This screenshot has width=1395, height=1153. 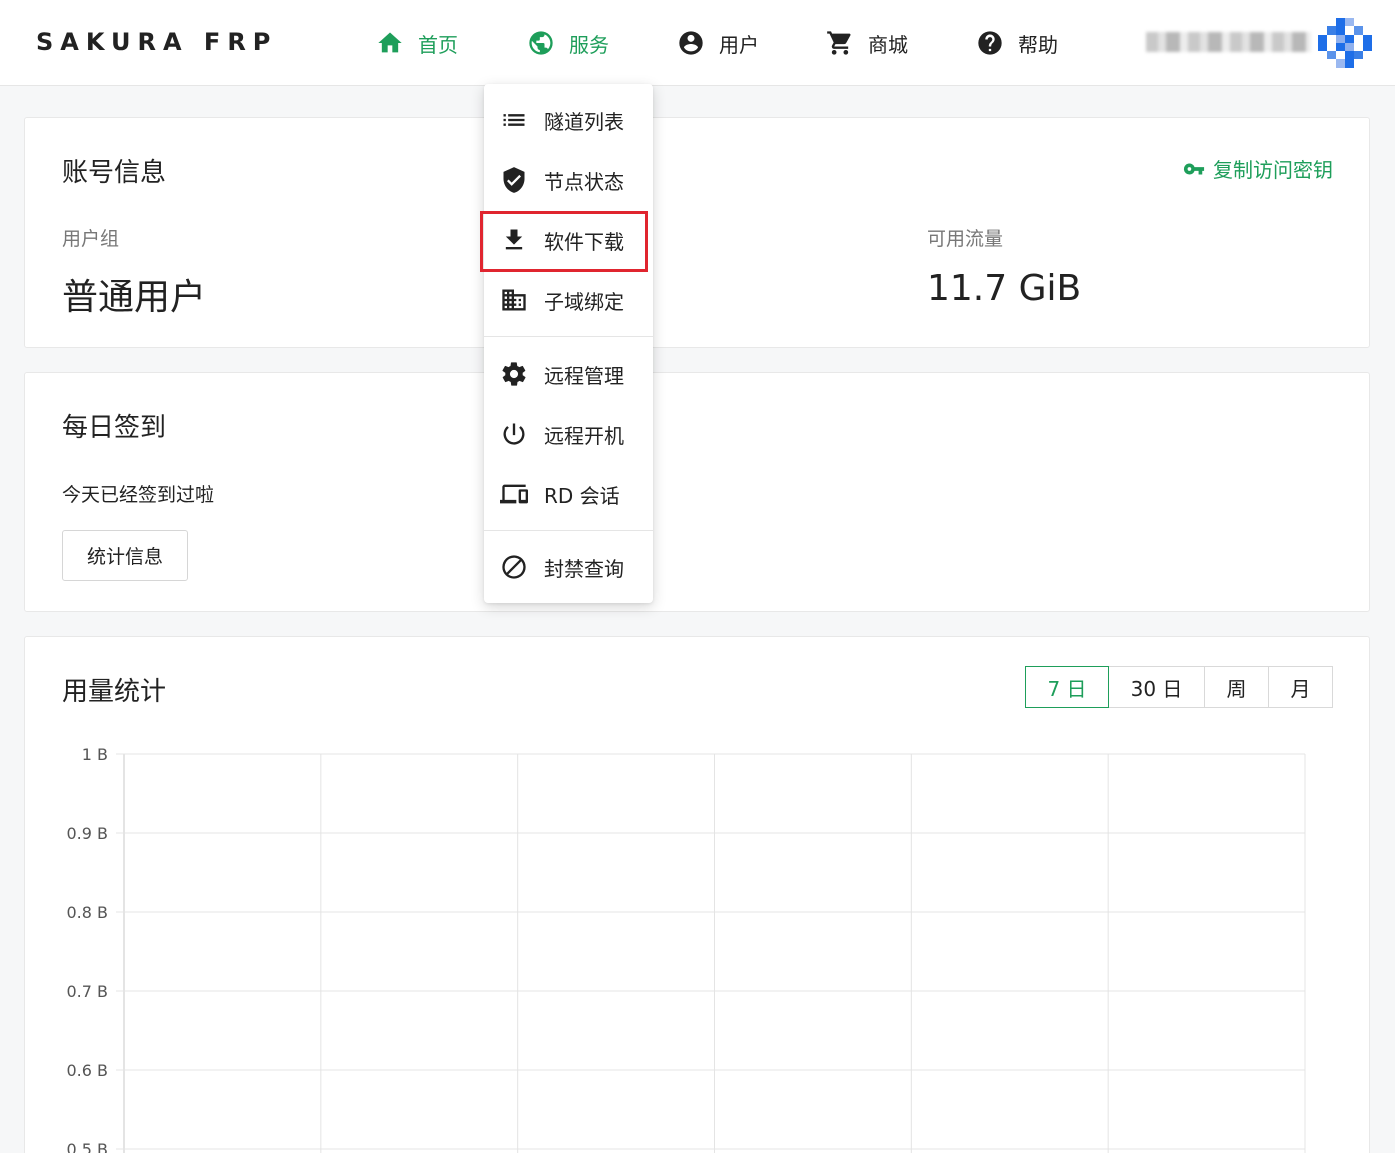 What do you see at coordinates (584, 241) in the screenshot?
I see `menu-item-download-label: 软件下载` at bounding box center [584, 241].